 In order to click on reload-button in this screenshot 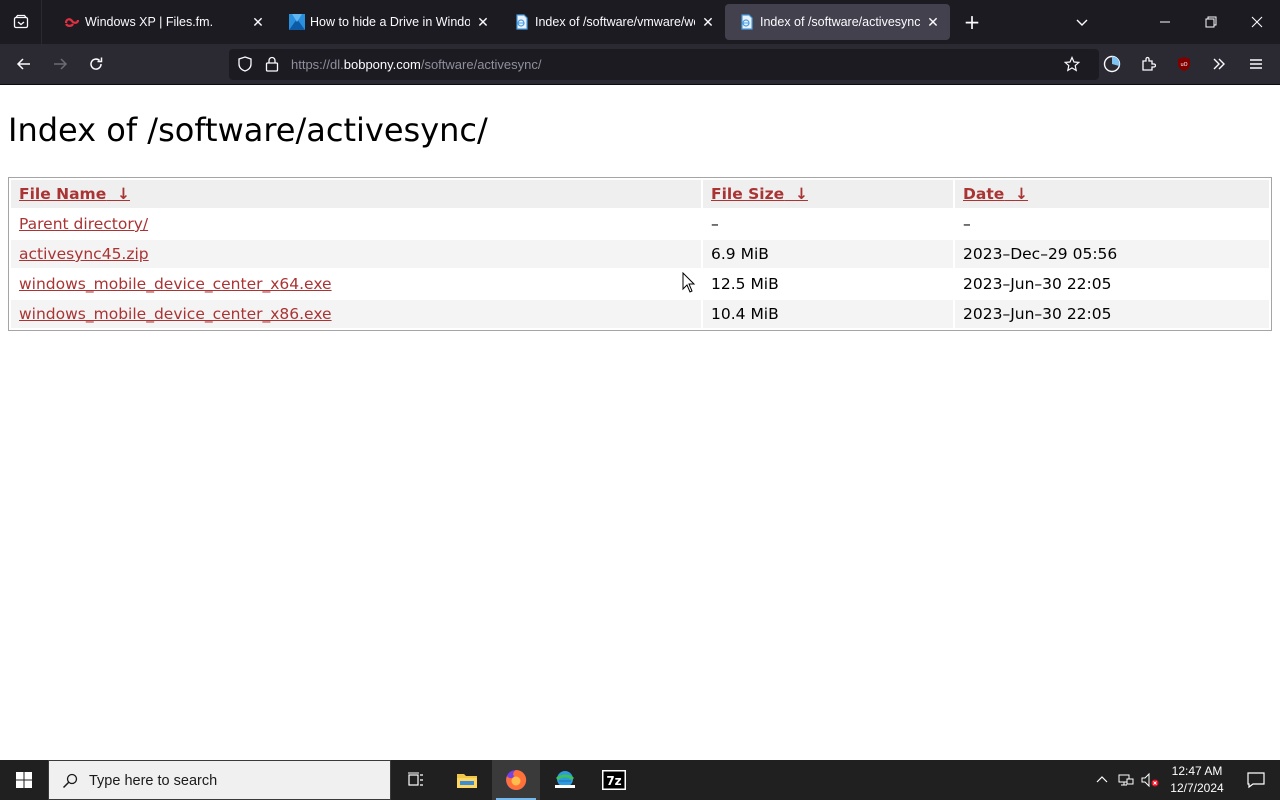, I will do `click(96, 64)`.